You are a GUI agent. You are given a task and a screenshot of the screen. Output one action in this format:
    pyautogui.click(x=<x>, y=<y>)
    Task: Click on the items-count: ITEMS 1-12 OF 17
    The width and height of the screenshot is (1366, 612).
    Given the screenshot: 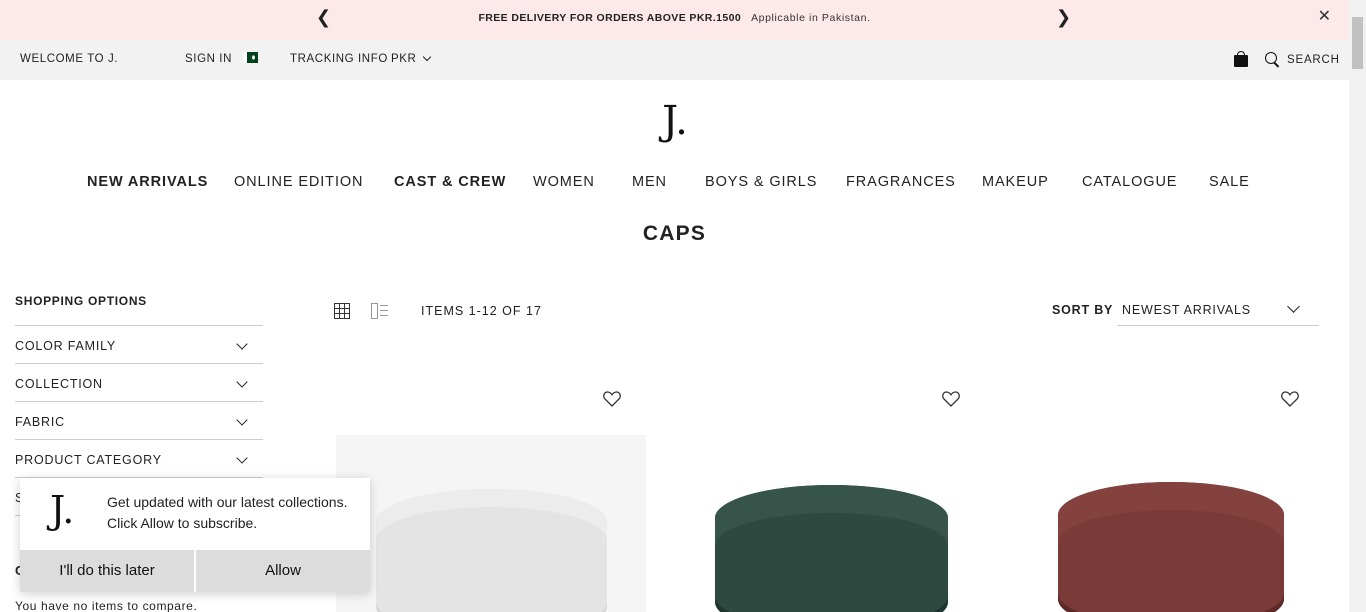 What is the action you would take?
    pyautogui.click(x=481, y=311)
    